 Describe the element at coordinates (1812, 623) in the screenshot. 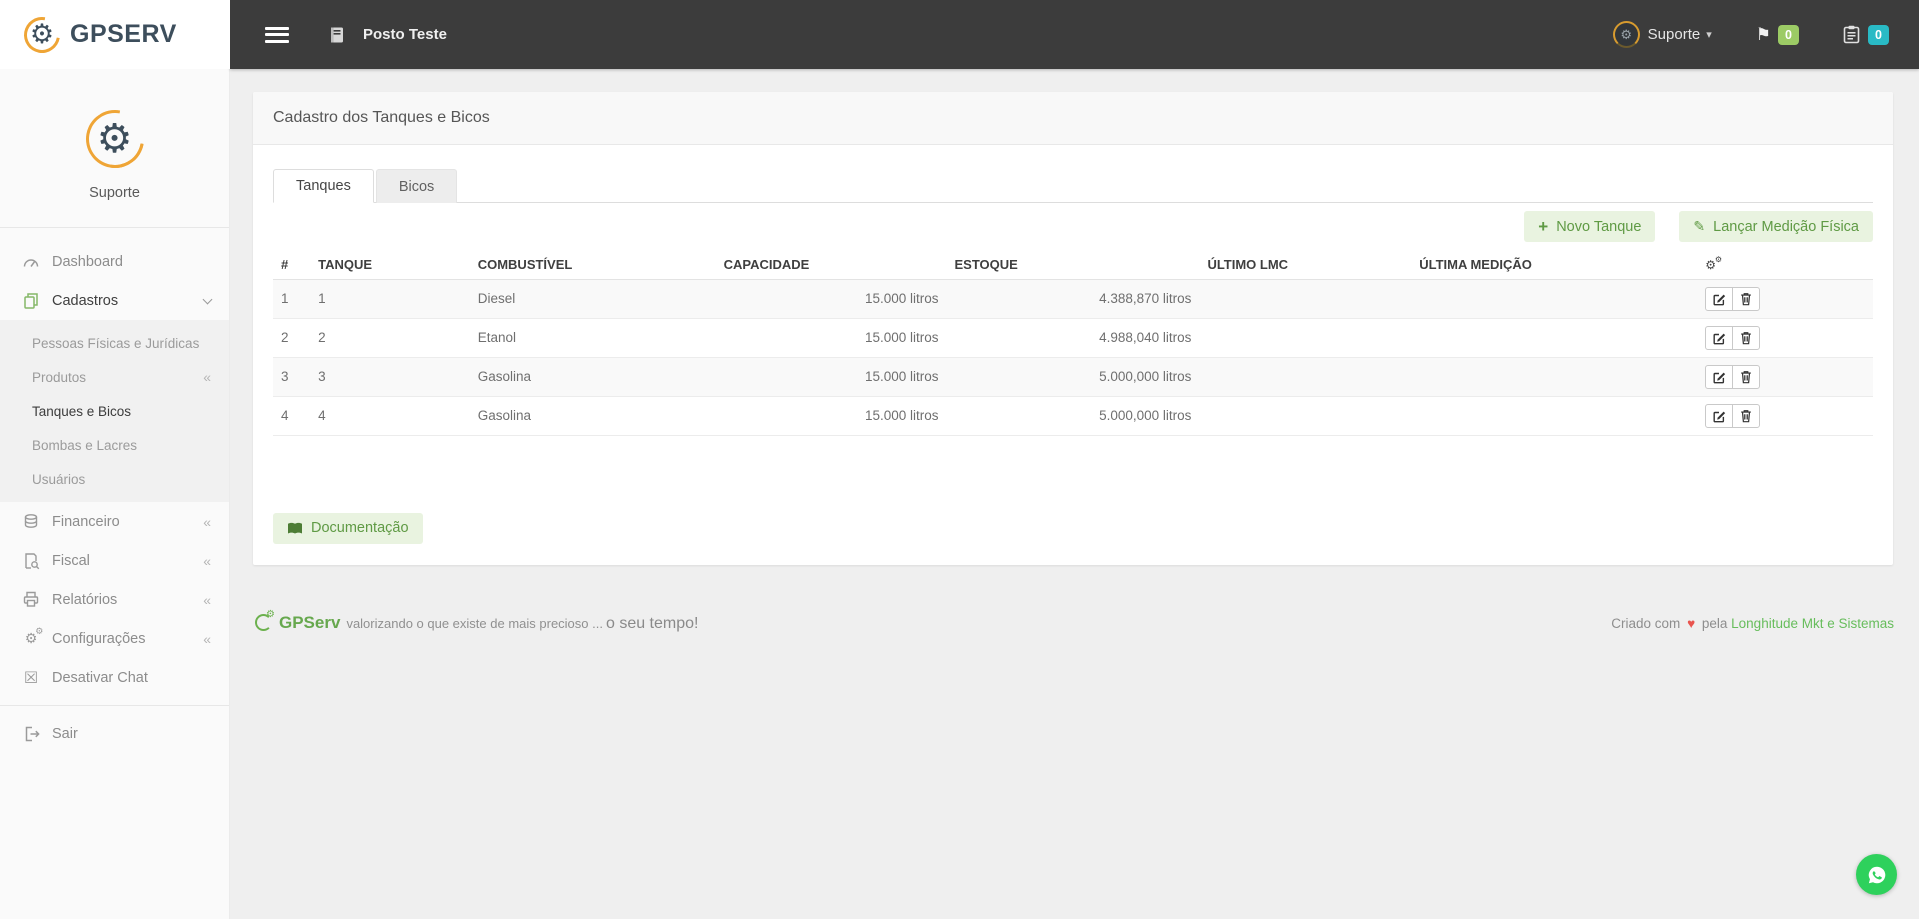

I see `footer-credit-link: Longhitude Mkt e Sistemas` at that location.